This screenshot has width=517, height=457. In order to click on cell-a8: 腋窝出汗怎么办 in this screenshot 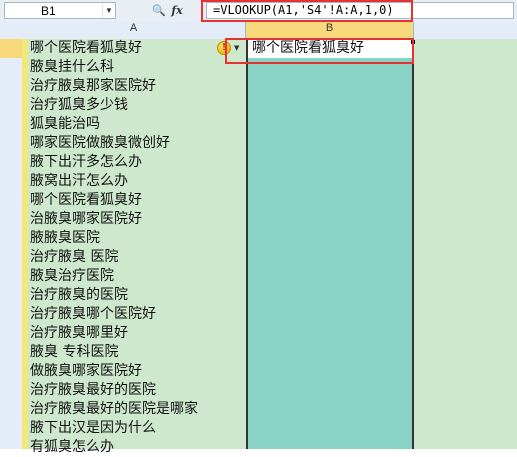, I will do `click(138, 181)`.